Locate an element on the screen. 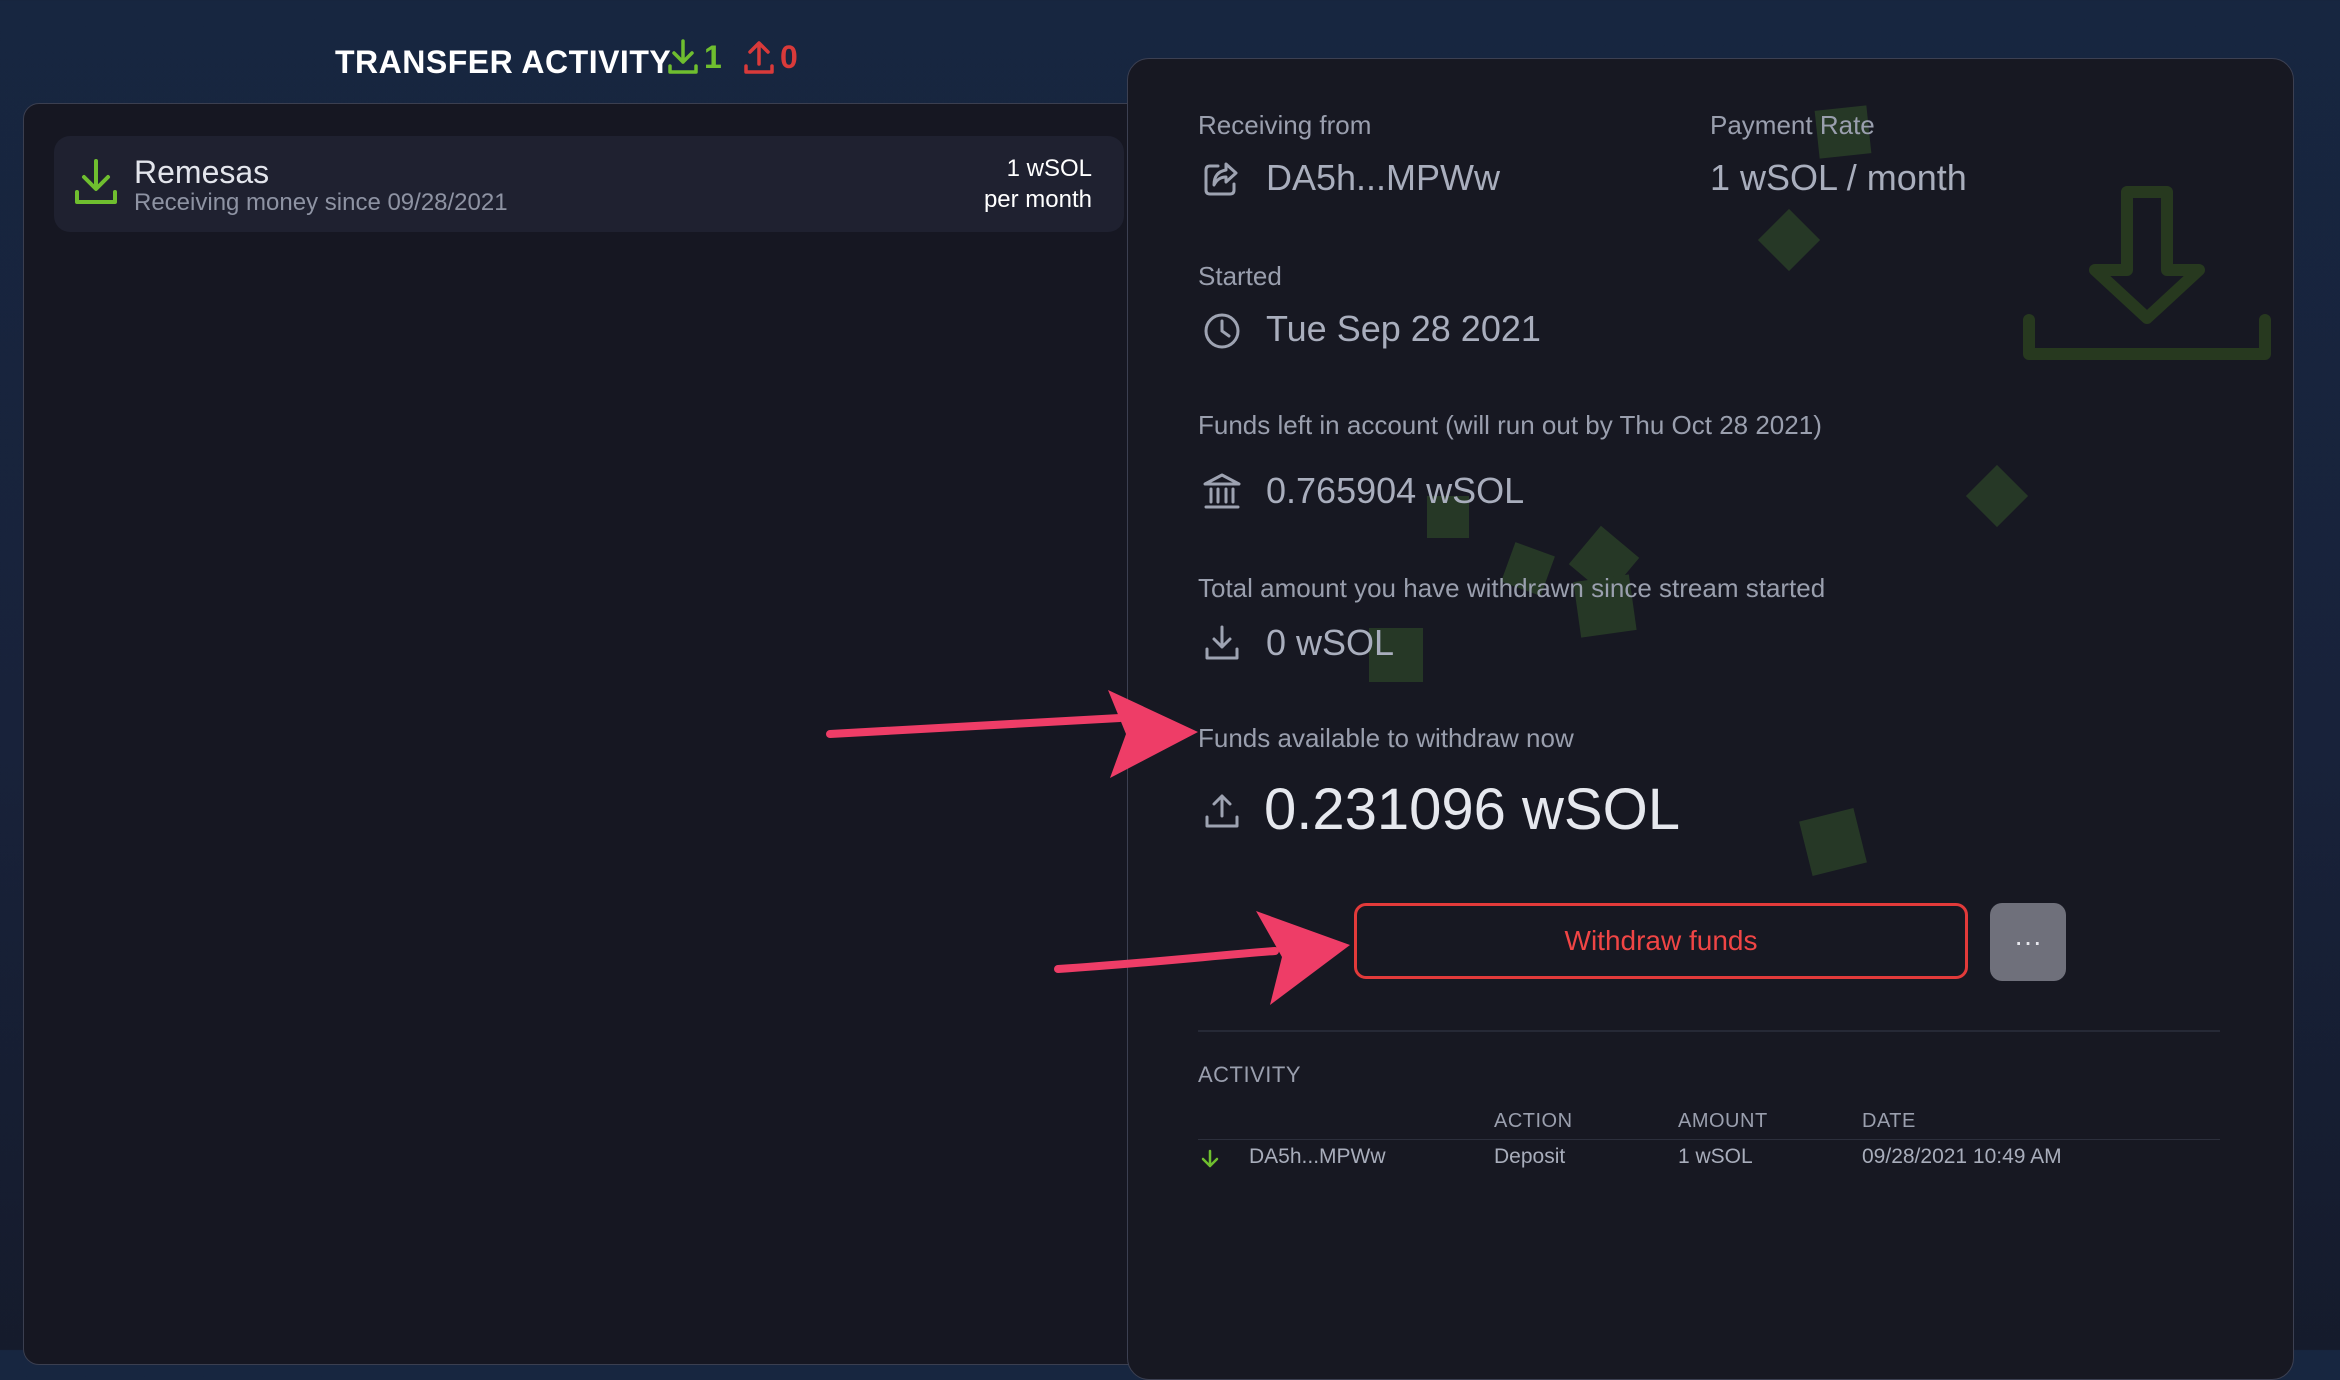 Image resolution: width=2340 pixels, height=1380 pixels. column-header-amount: AMOUNT is located at coordinates (1723, 1121).